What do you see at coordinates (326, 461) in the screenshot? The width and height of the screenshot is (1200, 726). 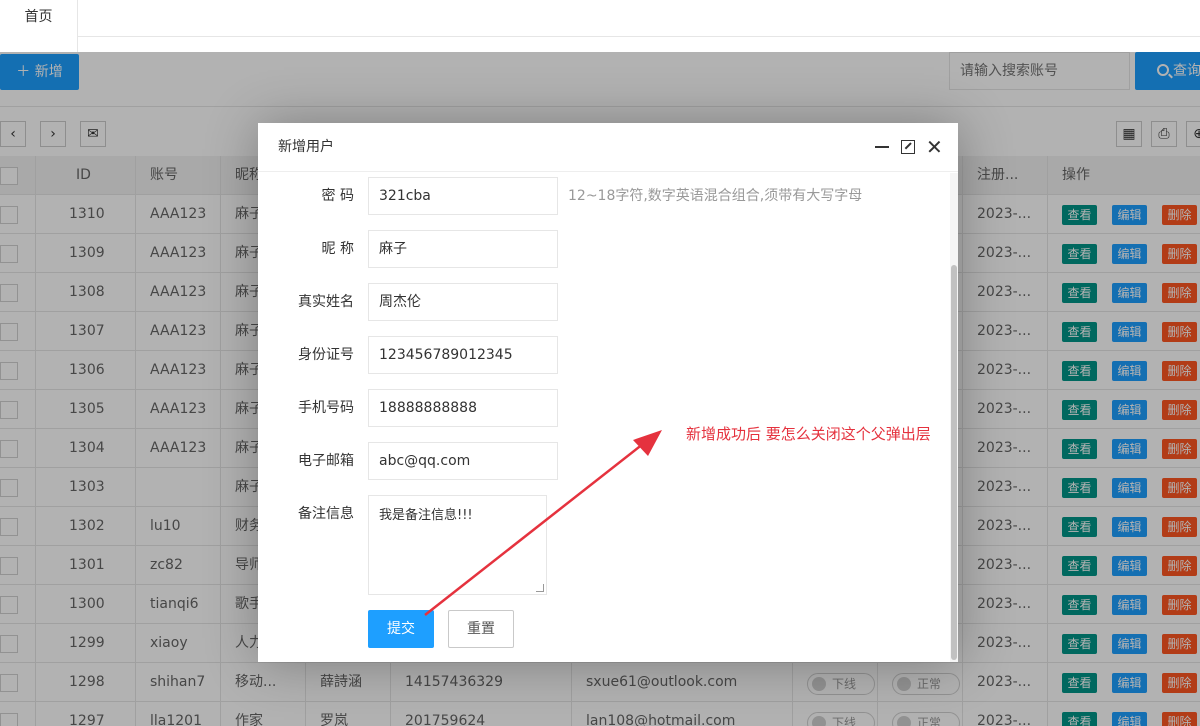 I see `email-label: 电子邮箱` at bounding box center [326, 461].